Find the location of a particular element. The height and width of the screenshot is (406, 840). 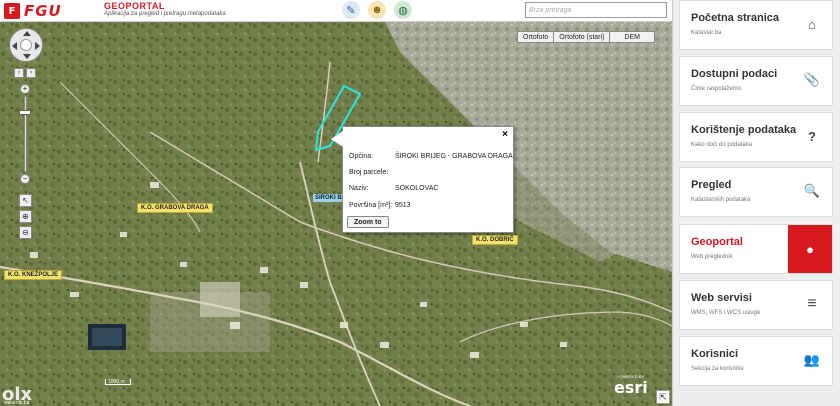

search-icon: 🔍 is located at coordinates (812, 190).